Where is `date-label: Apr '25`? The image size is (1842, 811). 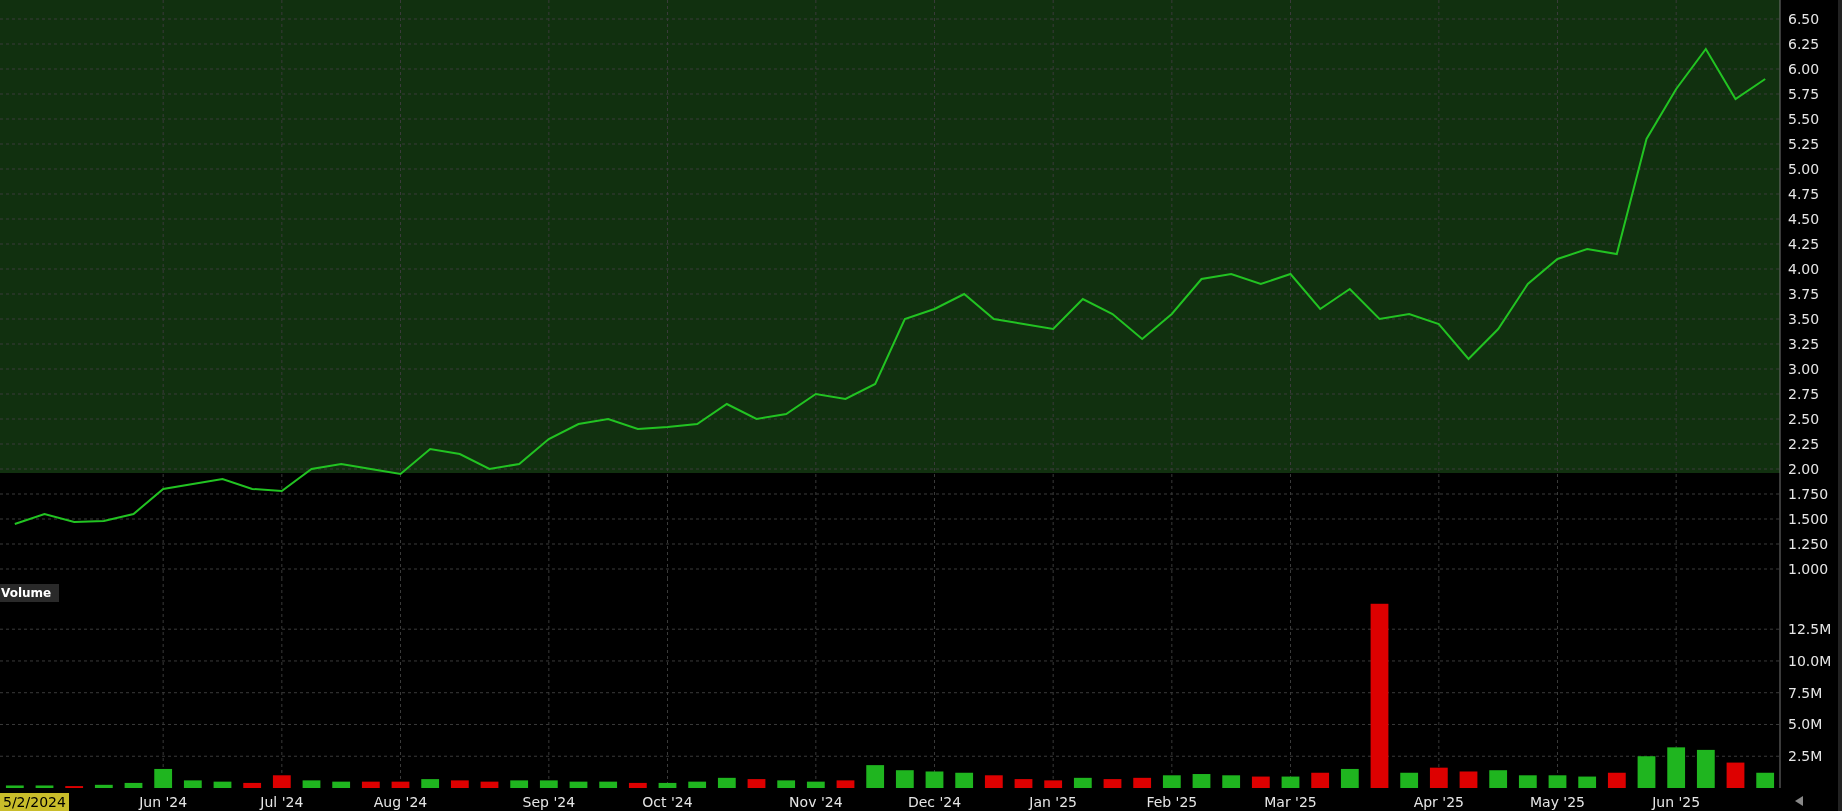
date-label: Apr '25 is located at coordinates (1438, 802).